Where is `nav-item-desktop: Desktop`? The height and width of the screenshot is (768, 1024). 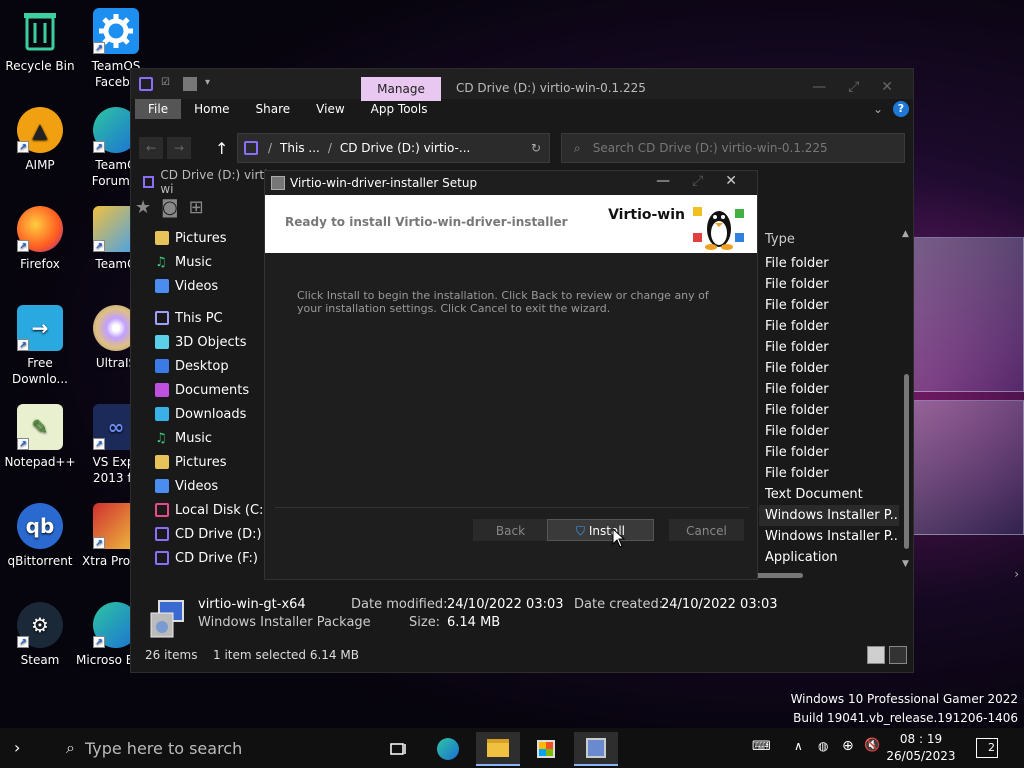
nav-item-desktop: Desktop is located at coordinates (192, 366).